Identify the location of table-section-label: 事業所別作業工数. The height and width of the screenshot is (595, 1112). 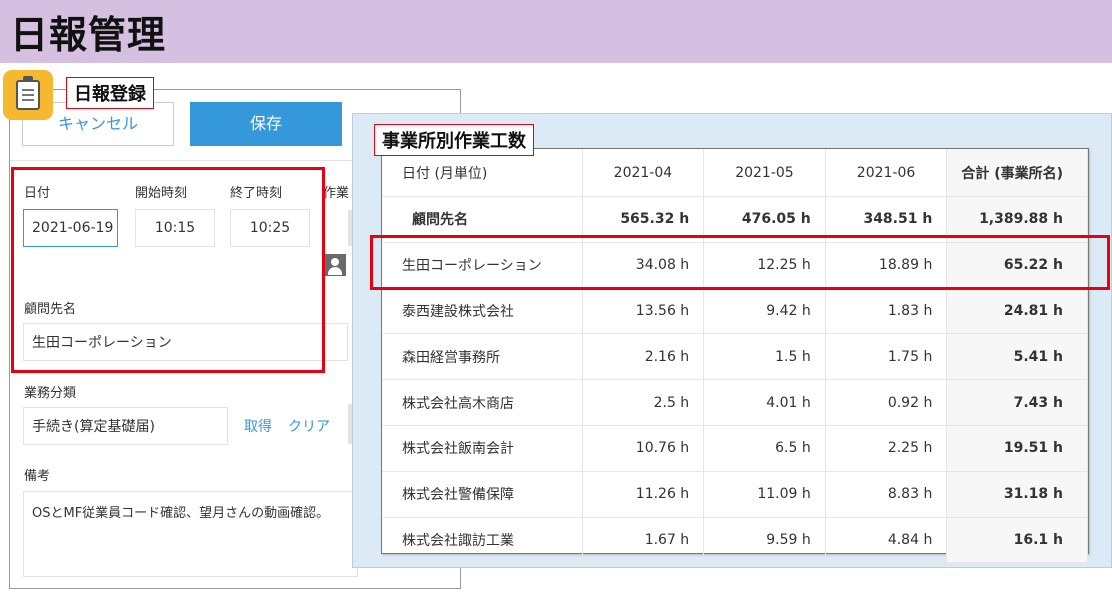
(454, 140).